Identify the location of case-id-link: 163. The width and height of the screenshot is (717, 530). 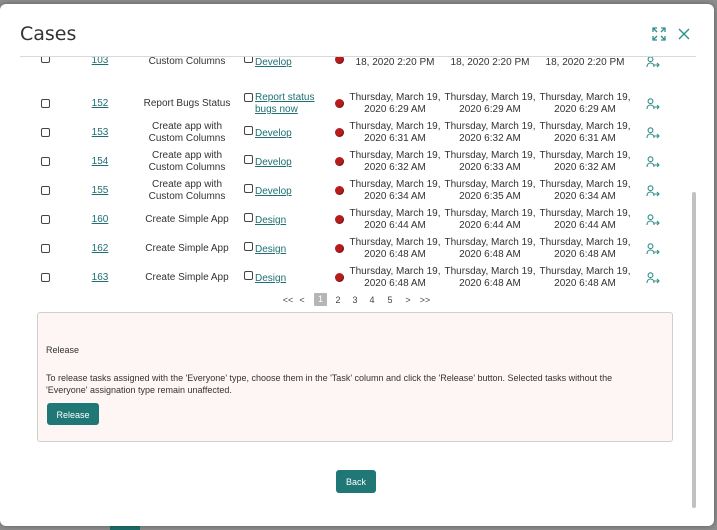
(100, 278).